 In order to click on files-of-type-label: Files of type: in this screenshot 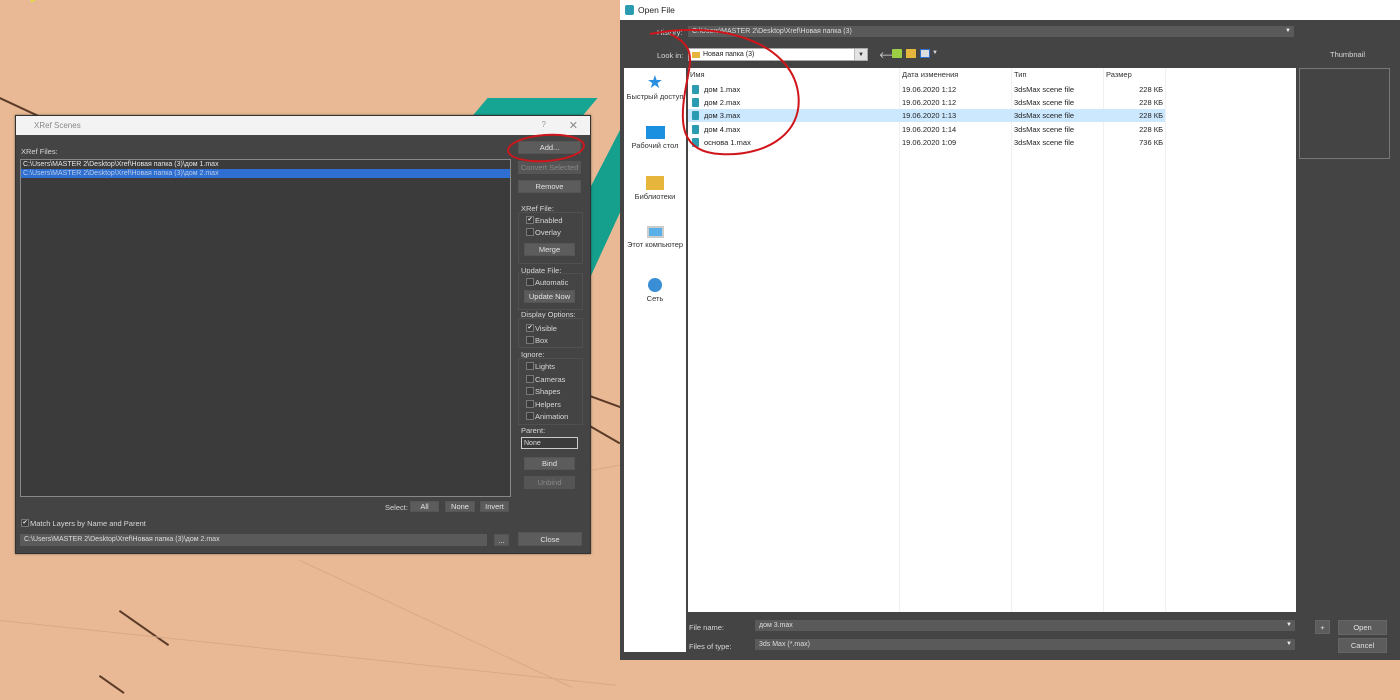, I will do `click(710, 646)`.